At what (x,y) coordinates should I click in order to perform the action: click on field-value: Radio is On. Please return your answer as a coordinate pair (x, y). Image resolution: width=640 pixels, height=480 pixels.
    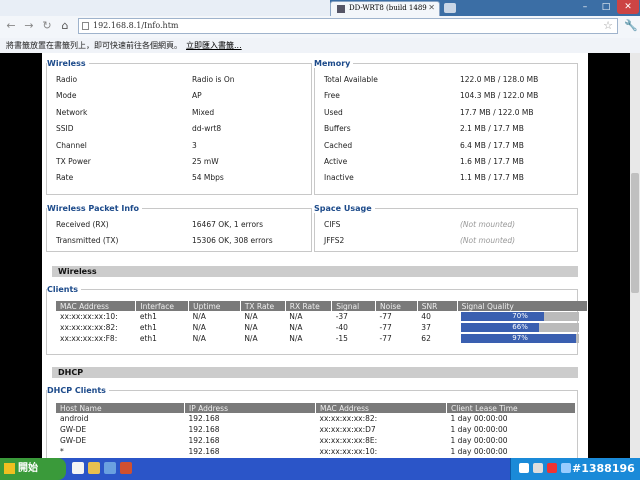
    Looking at the image, I should click on (213, 79).